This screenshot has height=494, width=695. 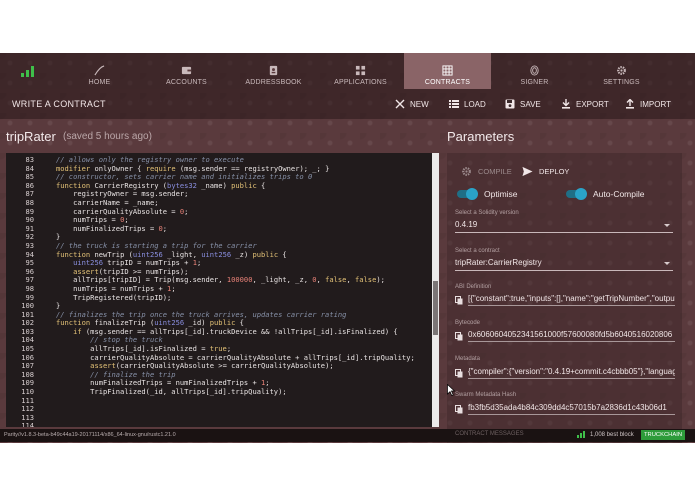 I want to click on addressbook-icon, so click(x=273, y=70).